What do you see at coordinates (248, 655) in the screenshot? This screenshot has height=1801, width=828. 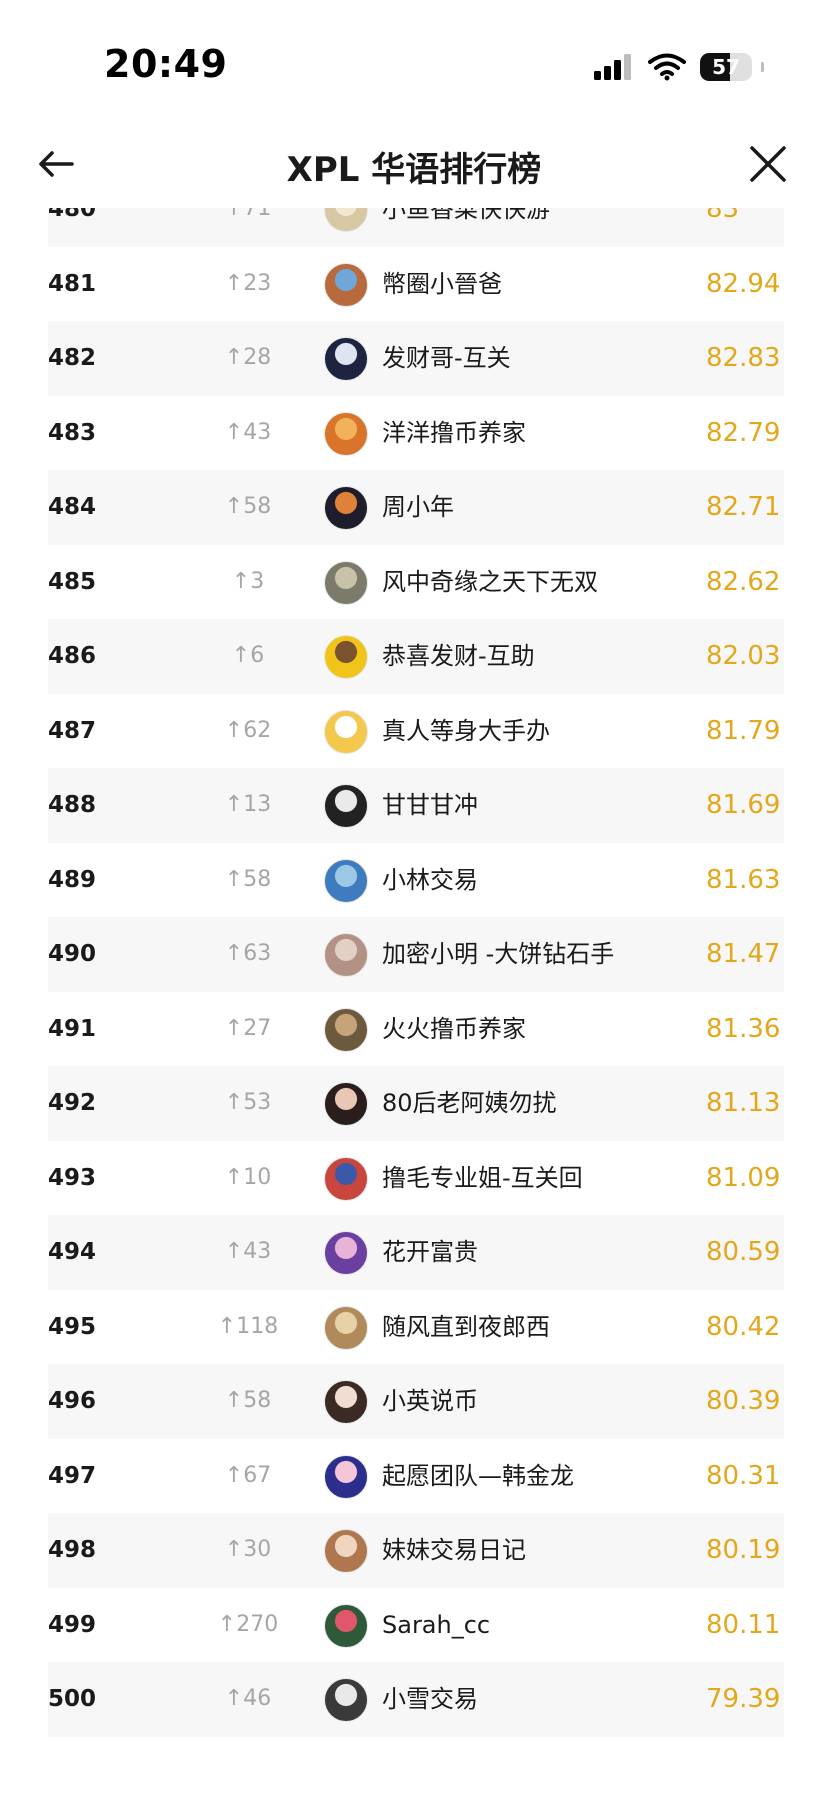 I see `rank-change: ↑6` at bounding box center [248, 655].